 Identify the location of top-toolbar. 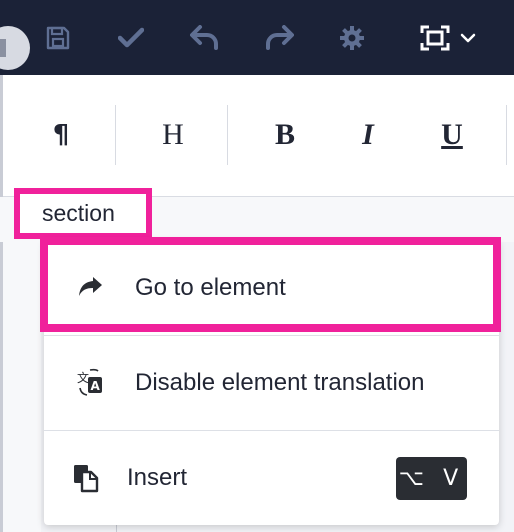
(257, 37).